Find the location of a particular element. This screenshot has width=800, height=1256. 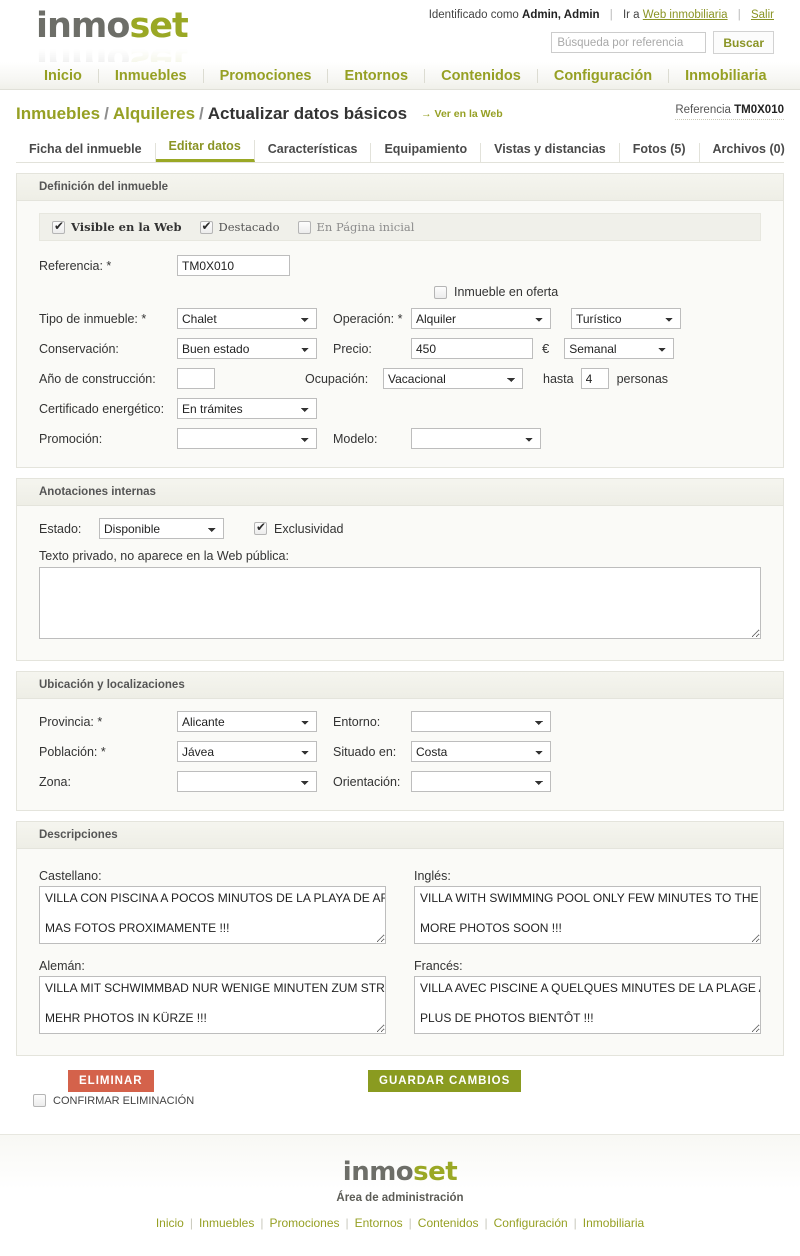

logout-link: Salir is located at coordinates (762, 15).